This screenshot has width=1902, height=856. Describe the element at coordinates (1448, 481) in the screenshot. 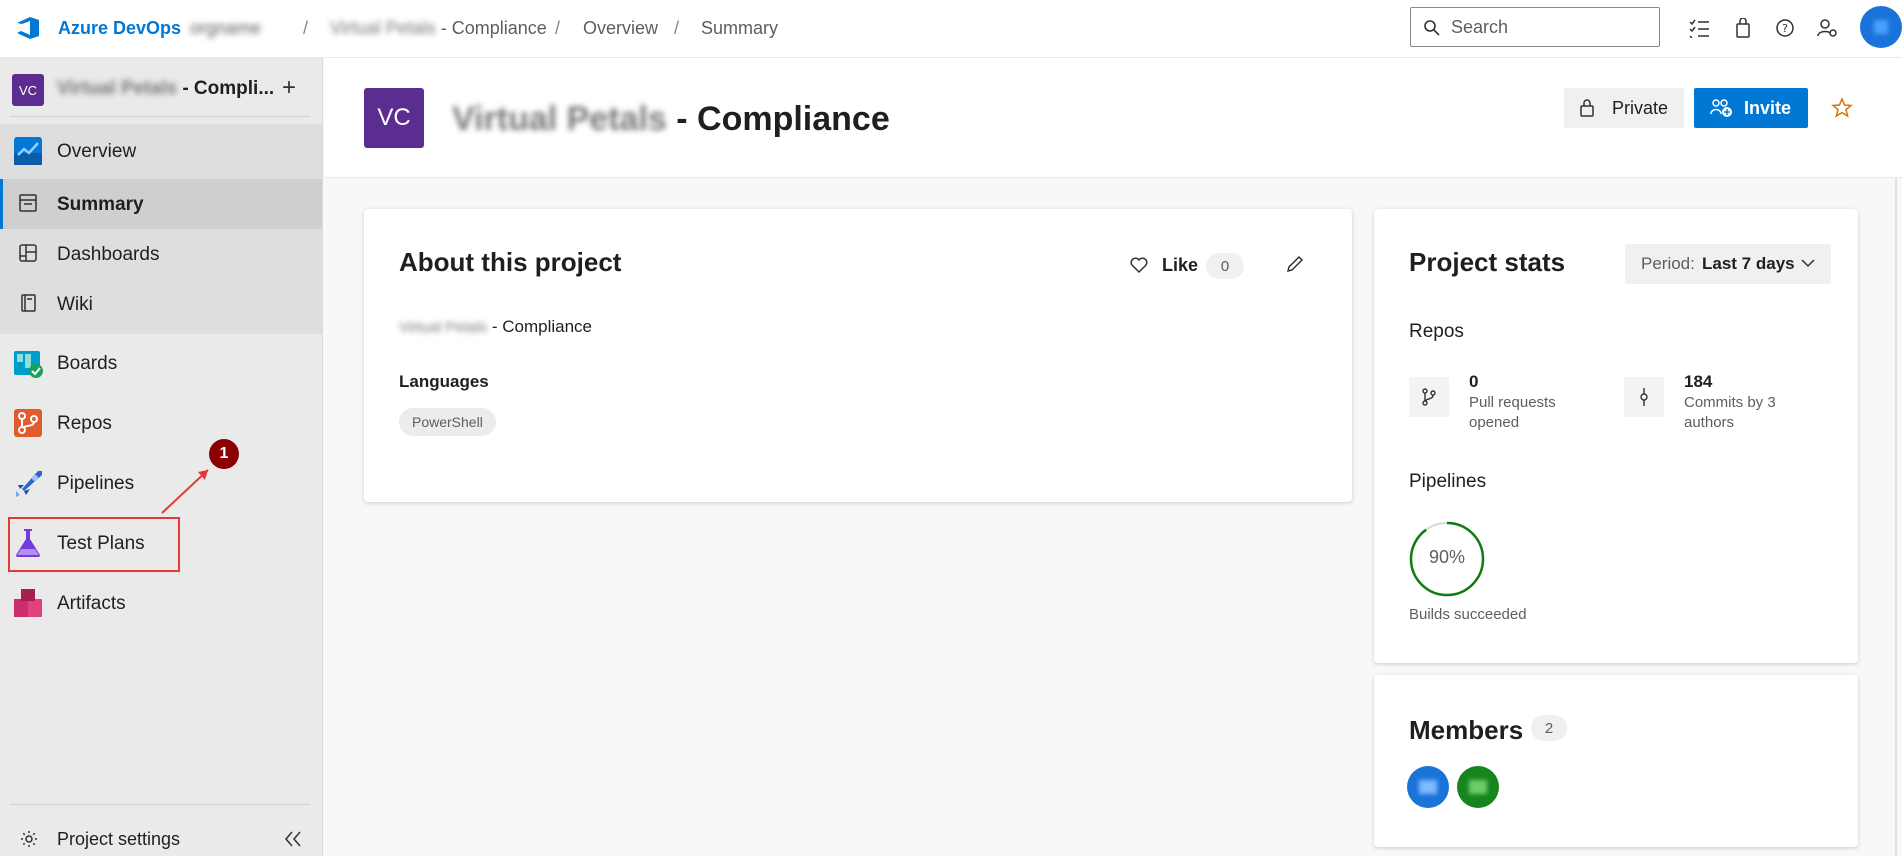

I see `pipelines-section-label: Pipelines` at that location.